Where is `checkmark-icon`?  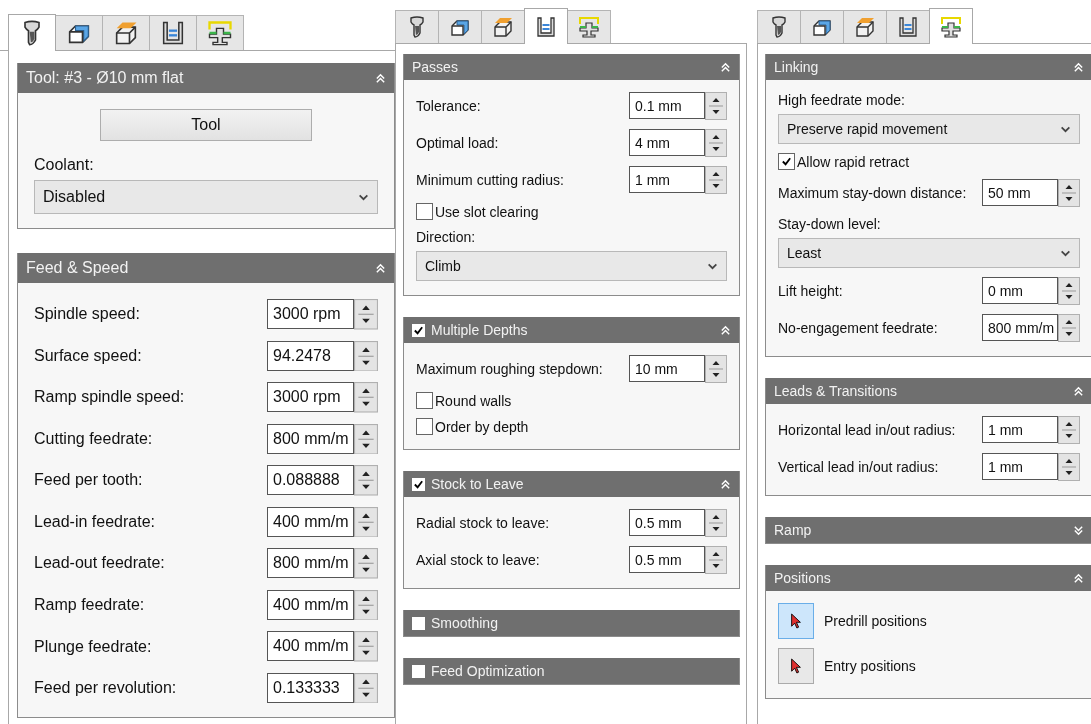
checkmark-icon is located at coordinates (418, 330).